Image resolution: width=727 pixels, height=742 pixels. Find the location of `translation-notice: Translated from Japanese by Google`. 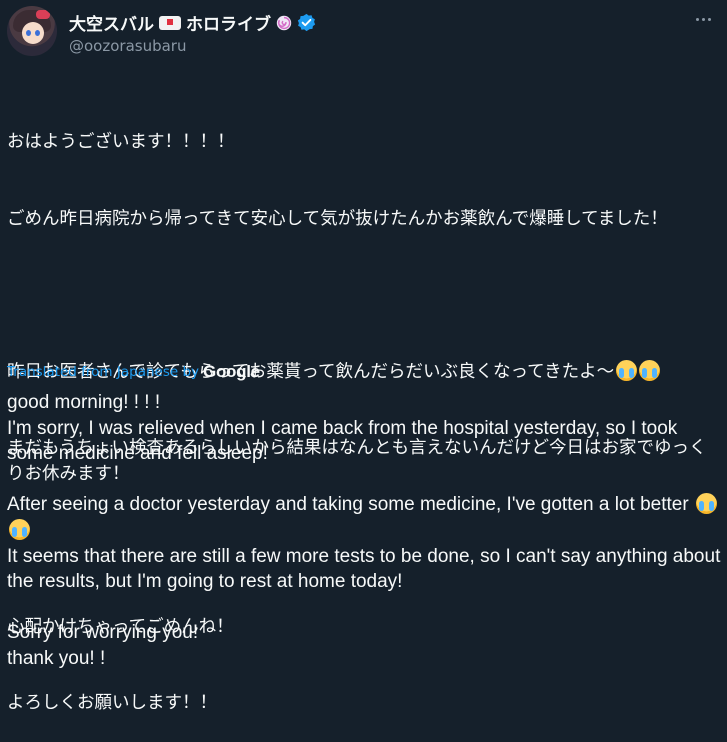

translation-notice: Translated from Japanese by Google is located at coordinates (133, 372).